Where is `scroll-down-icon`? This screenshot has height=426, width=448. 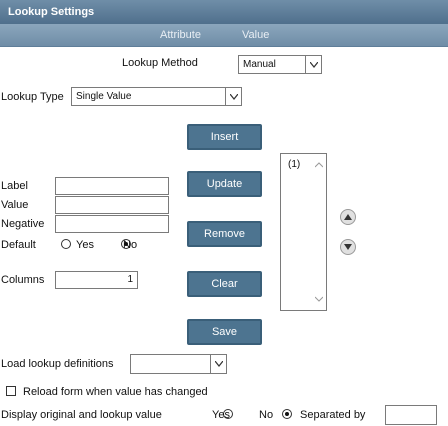 scroll-down-icon is located at coordinates (319, 299).